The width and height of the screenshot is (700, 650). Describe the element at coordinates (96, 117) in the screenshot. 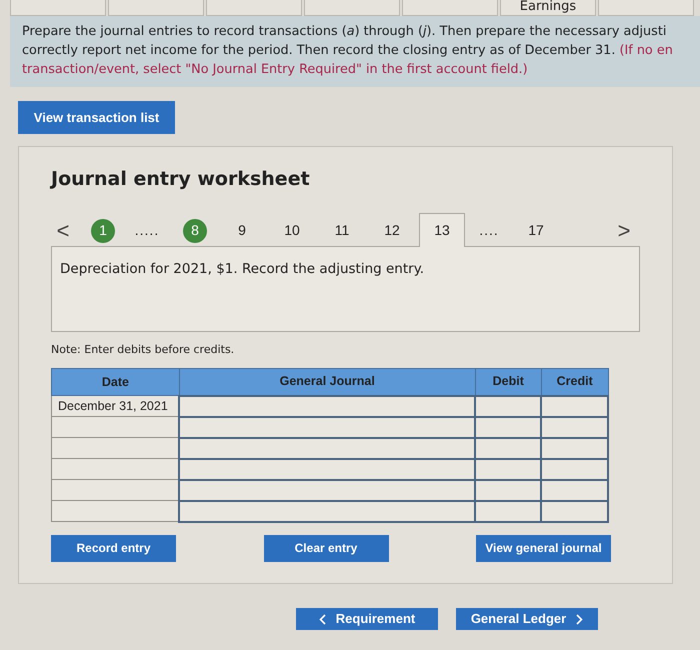

I see `view-transaction-list-button: View transaction list` at that location.